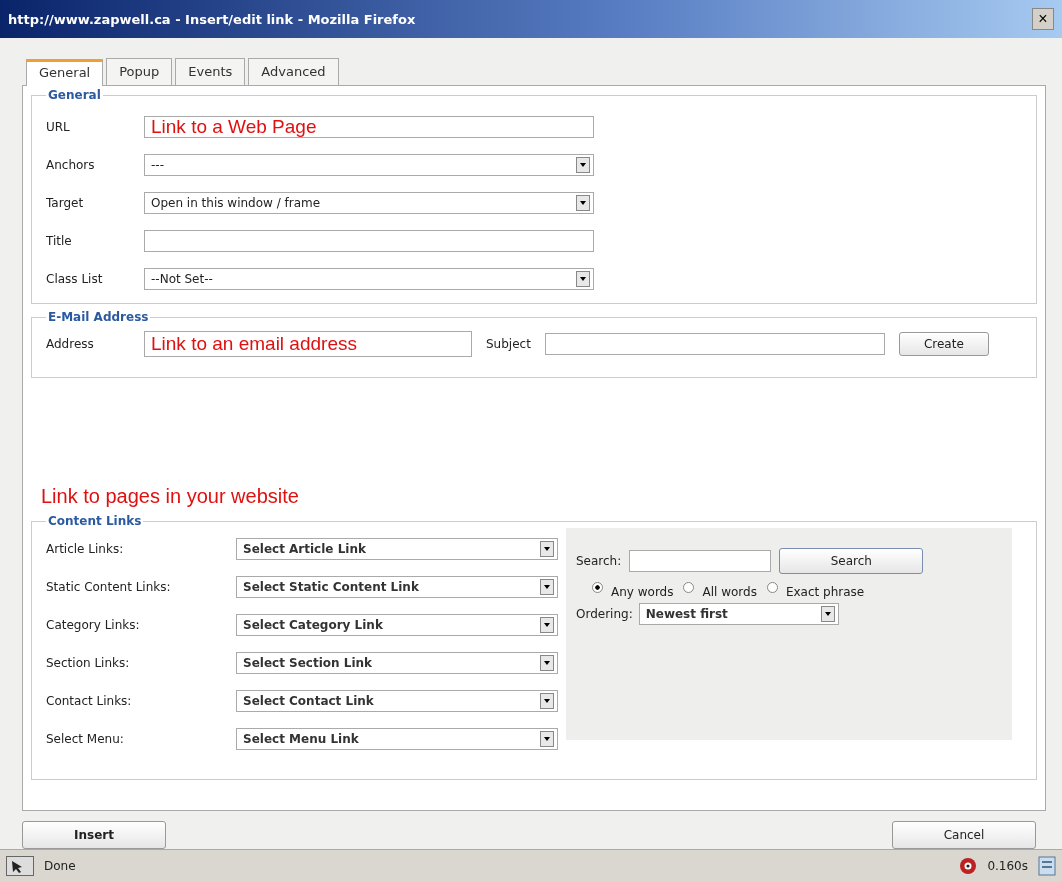 This screenshot has width=1062, height=882. Describe the element at coordinates (75, 279) in the screenshot. I see `field-label: Class List` at that location.